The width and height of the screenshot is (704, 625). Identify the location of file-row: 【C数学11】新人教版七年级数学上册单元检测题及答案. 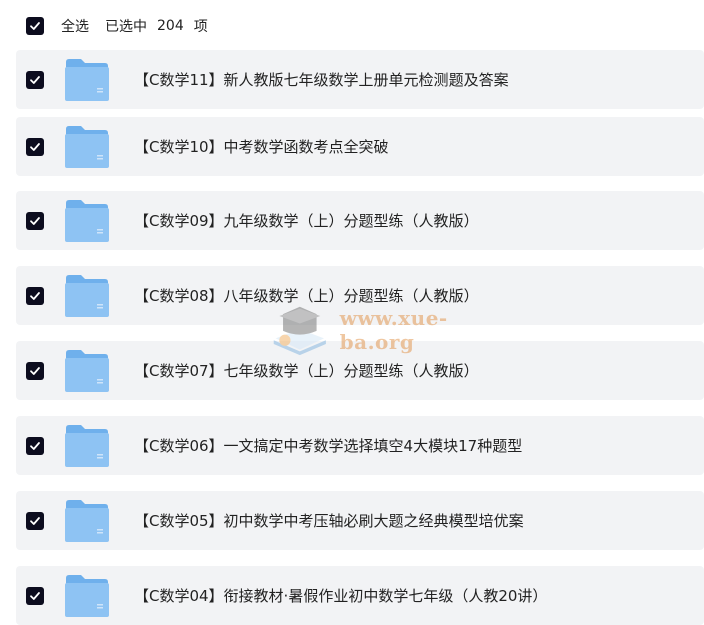
(360, 79).